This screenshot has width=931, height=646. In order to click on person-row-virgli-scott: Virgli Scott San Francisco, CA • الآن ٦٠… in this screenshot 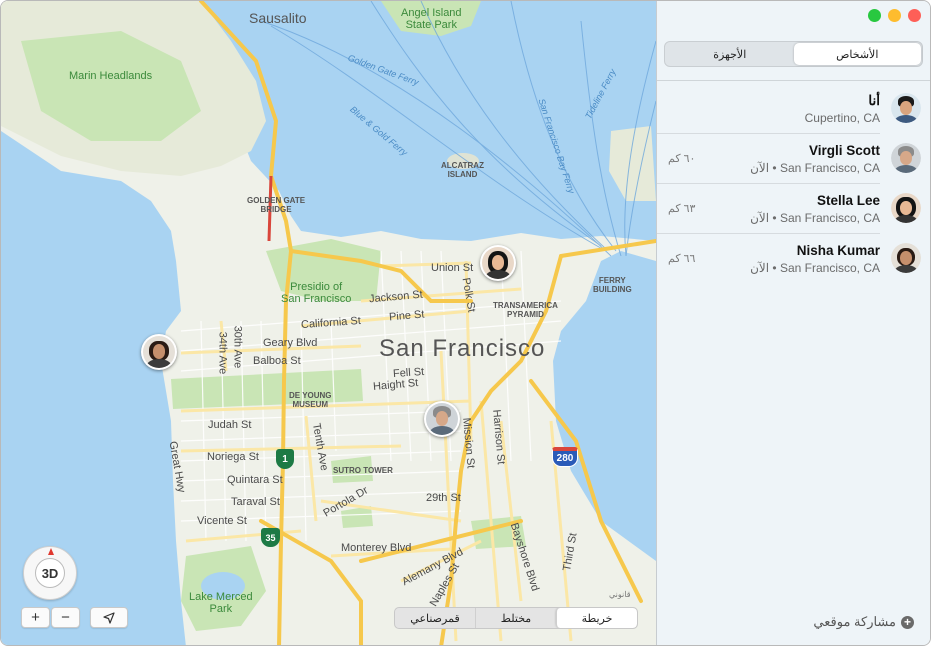, I will do `click(793, 159)`.